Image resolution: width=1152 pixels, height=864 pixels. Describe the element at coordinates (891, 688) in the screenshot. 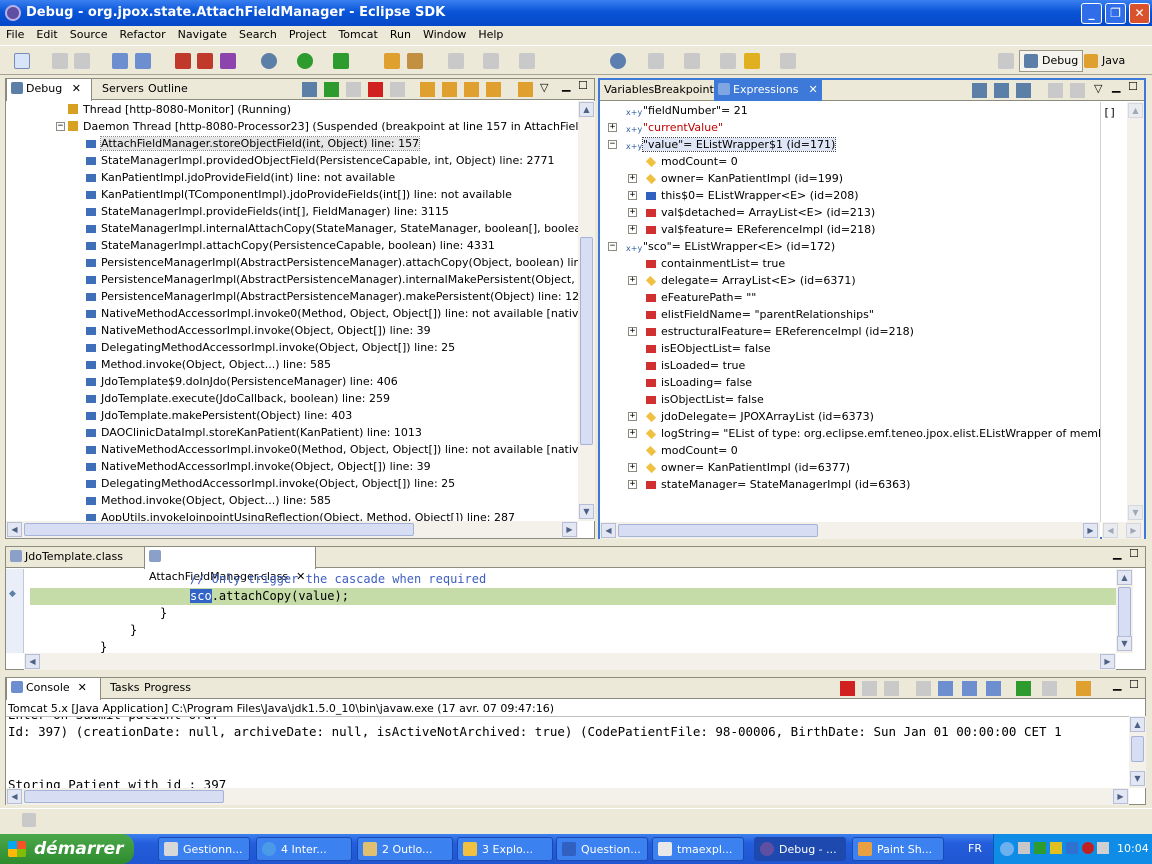

I see `remove-all-launches-icon` at that location.